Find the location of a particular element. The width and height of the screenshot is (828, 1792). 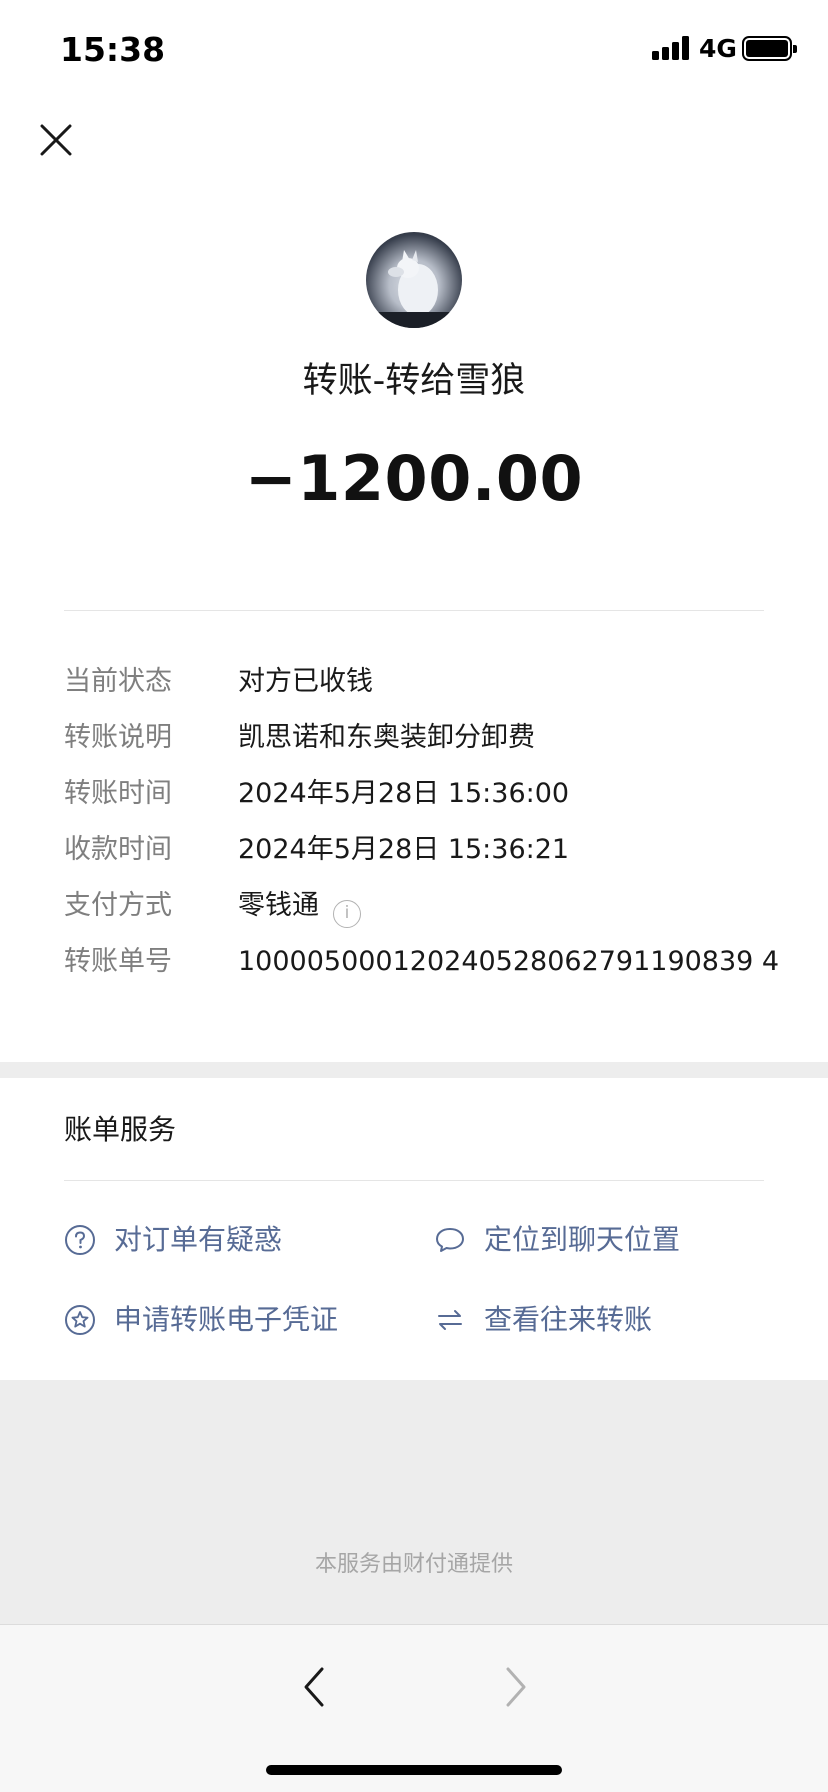

service-label: 申请转账电子凭证 is located at coordinates (226, 1319).